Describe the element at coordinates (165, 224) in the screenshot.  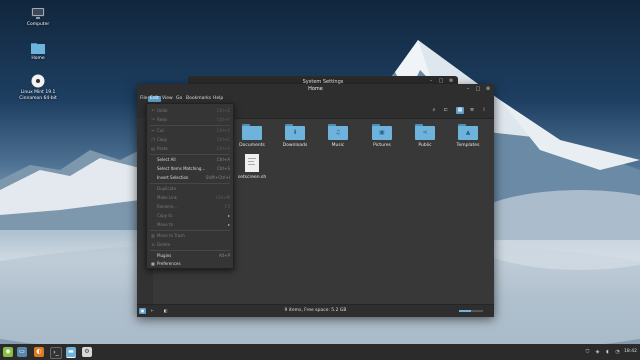
I see `menu-item-label: Move to` at that location.